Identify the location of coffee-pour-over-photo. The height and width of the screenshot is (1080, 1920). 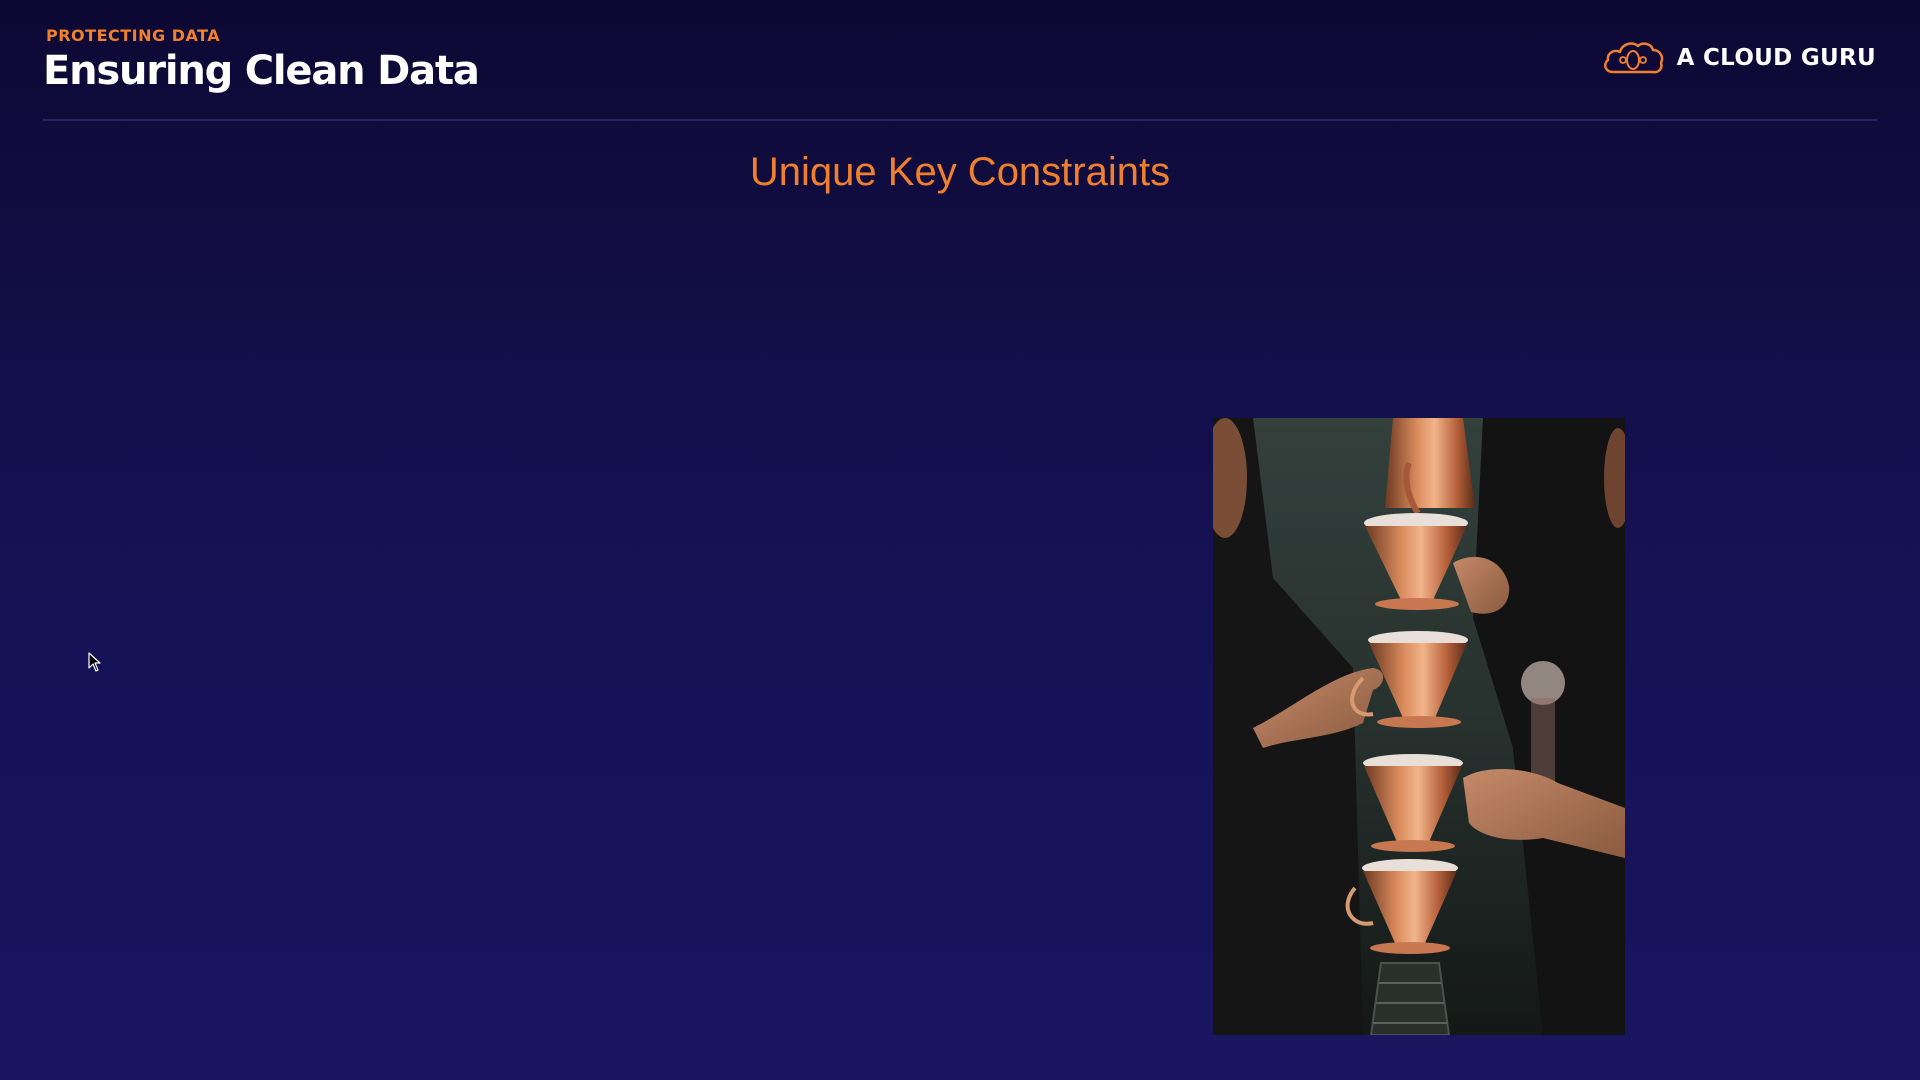
(1419, 726).